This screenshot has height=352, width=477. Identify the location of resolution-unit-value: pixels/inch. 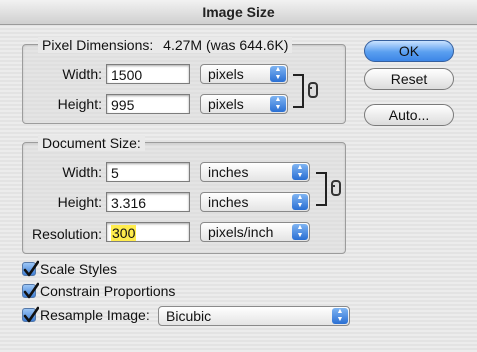
(241, 232).